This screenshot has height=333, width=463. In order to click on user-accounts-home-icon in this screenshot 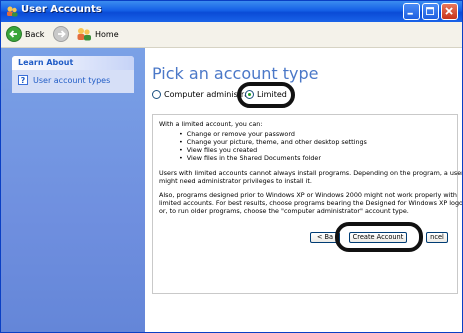, I will do `click(84, 34)`.